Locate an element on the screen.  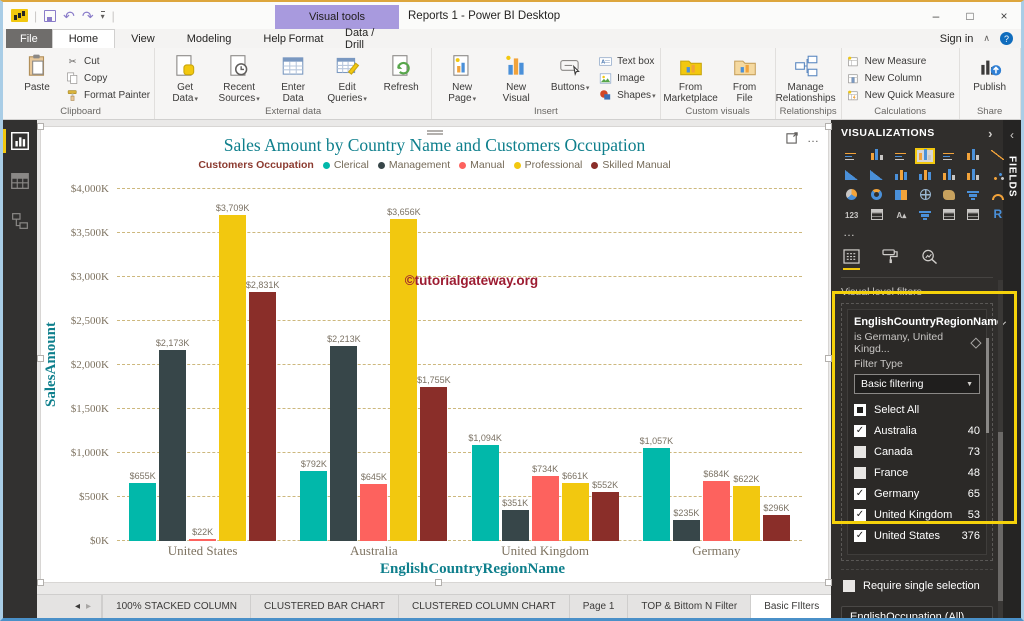
from-file-button: From File is located at coordinates (745, 77).